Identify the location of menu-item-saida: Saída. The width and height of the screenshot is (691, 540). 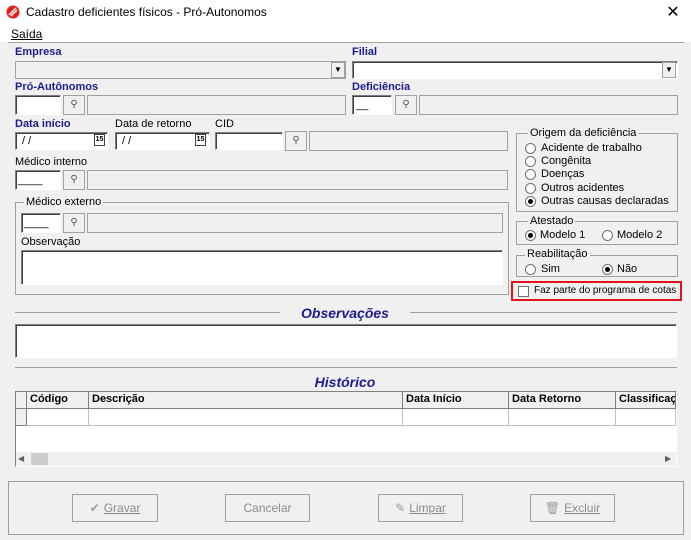
(26, 34).